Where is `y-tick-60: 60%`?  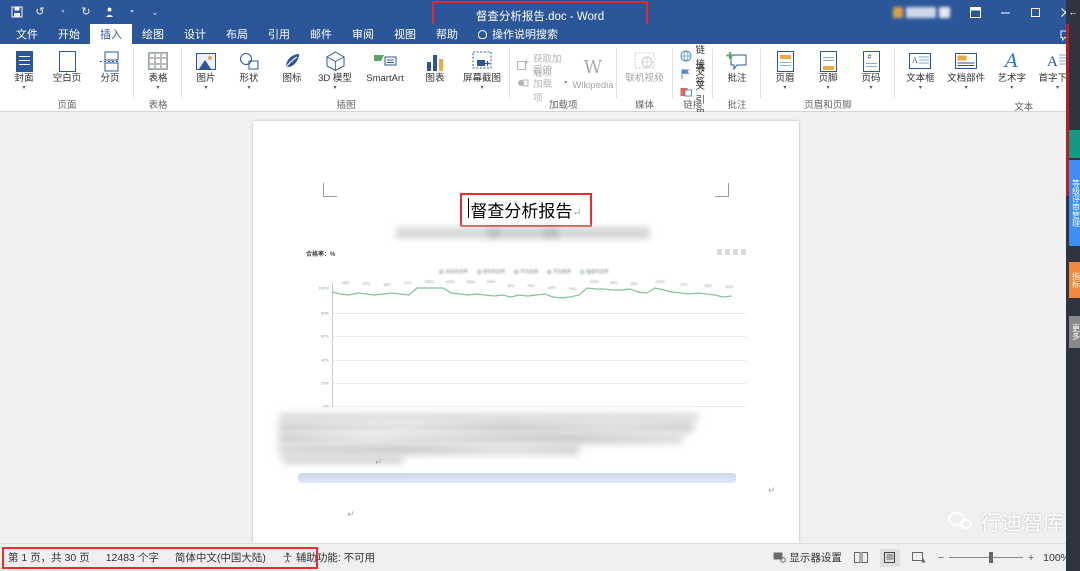 y-tick-60: 60% is located at coordinates (324, 336).